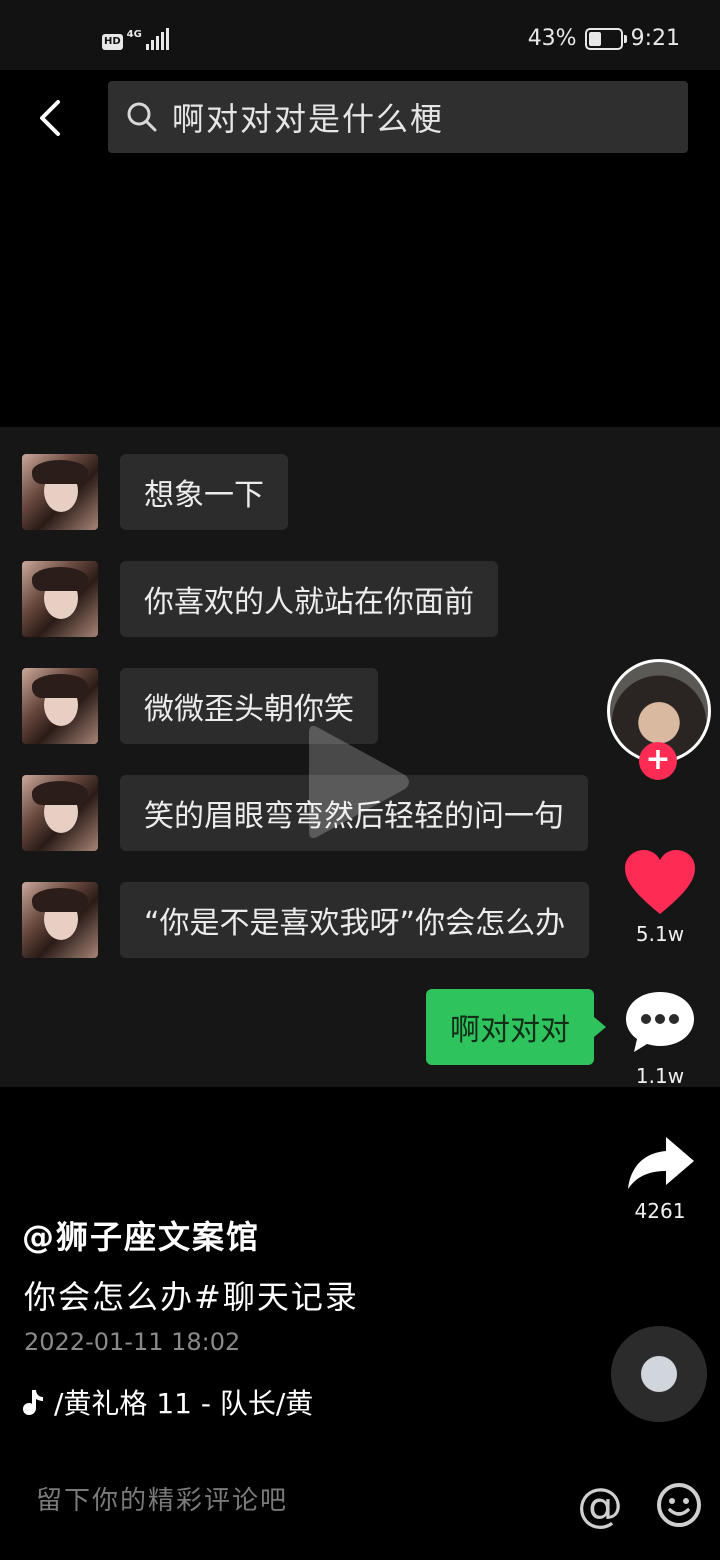 The image size is (720, 1560). I want to click on share-button: 4261, so click(660, 1179).